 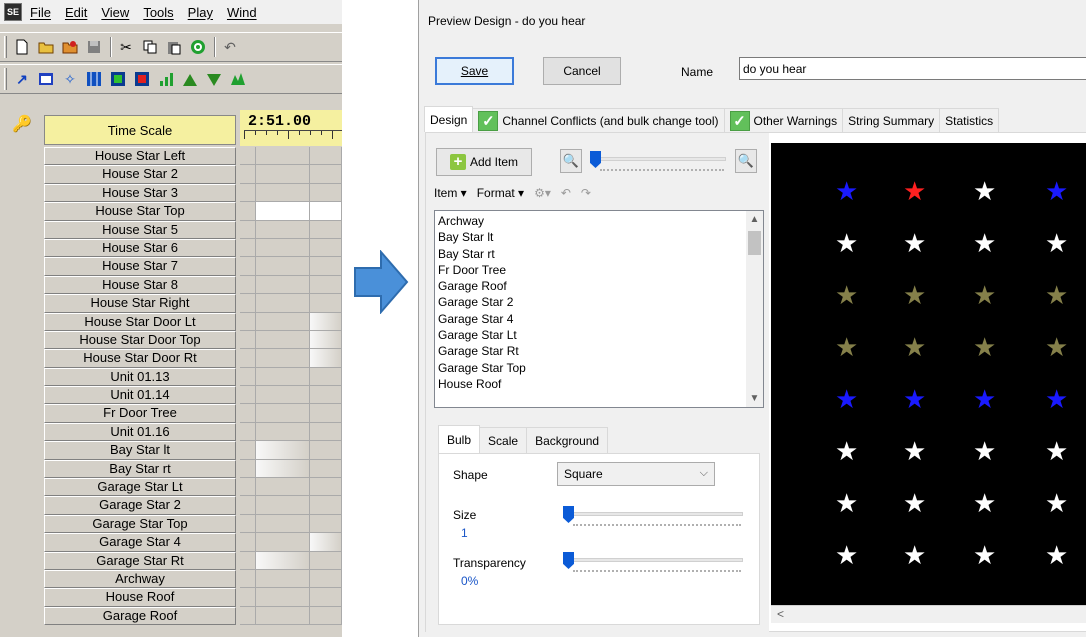 What do you see at coordinates (40, 12) in the screenshot?
I see `menu-file: File` at bounding box center [40, 12].